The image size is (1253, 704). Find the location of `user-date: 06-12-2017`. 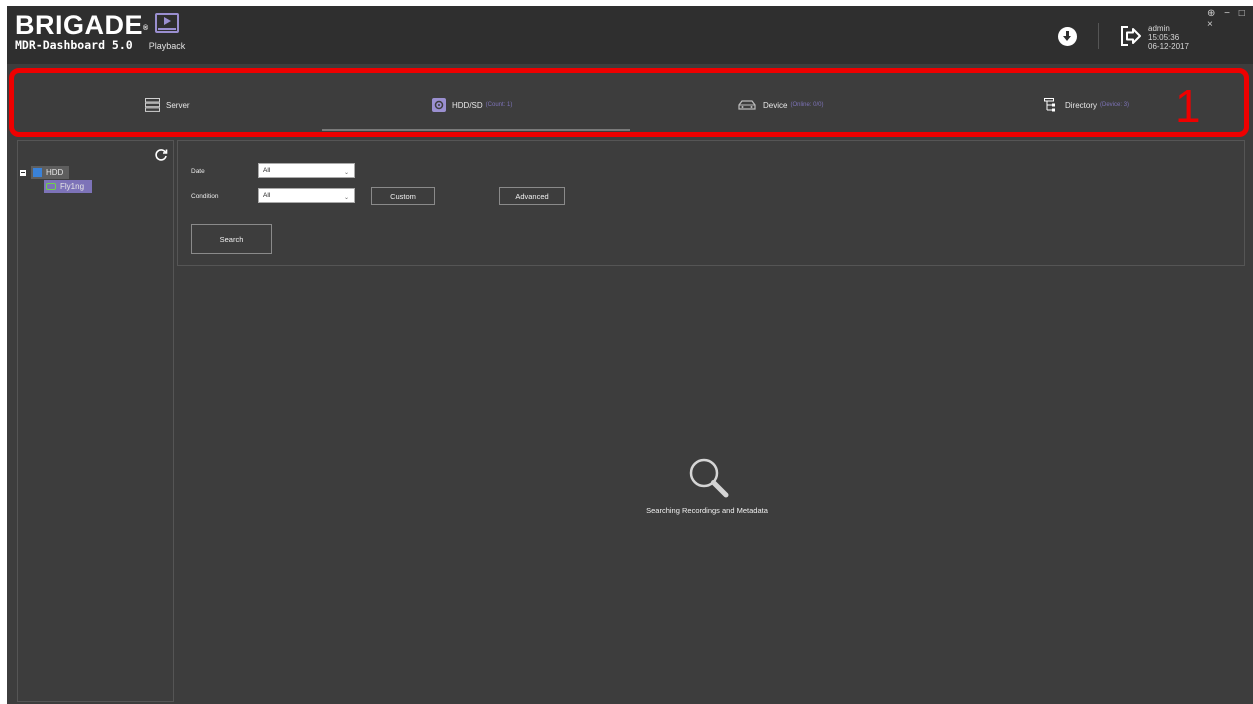

user-date: 06-12-2017 is located at coordinates (1168, 46).